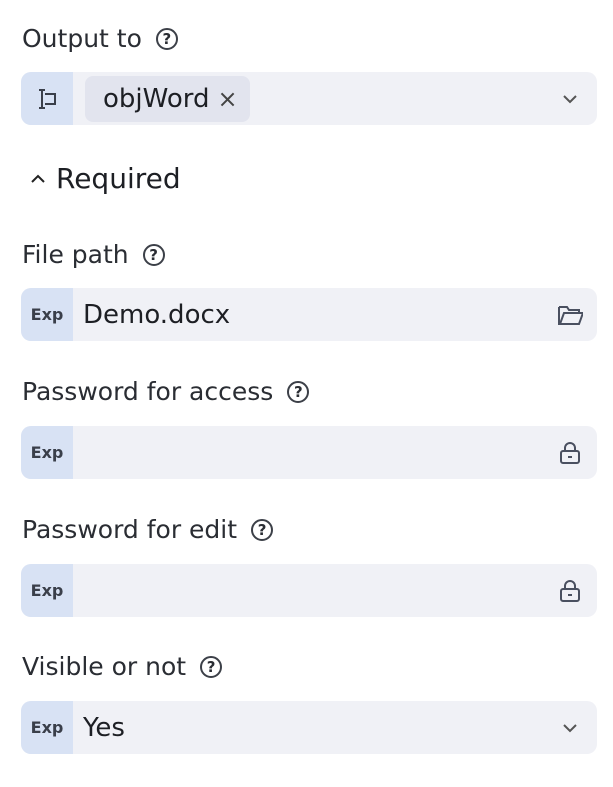 This screenshot has height=787, width=613. I want to click on visible-select: Exp Yes, so click(309, 727).